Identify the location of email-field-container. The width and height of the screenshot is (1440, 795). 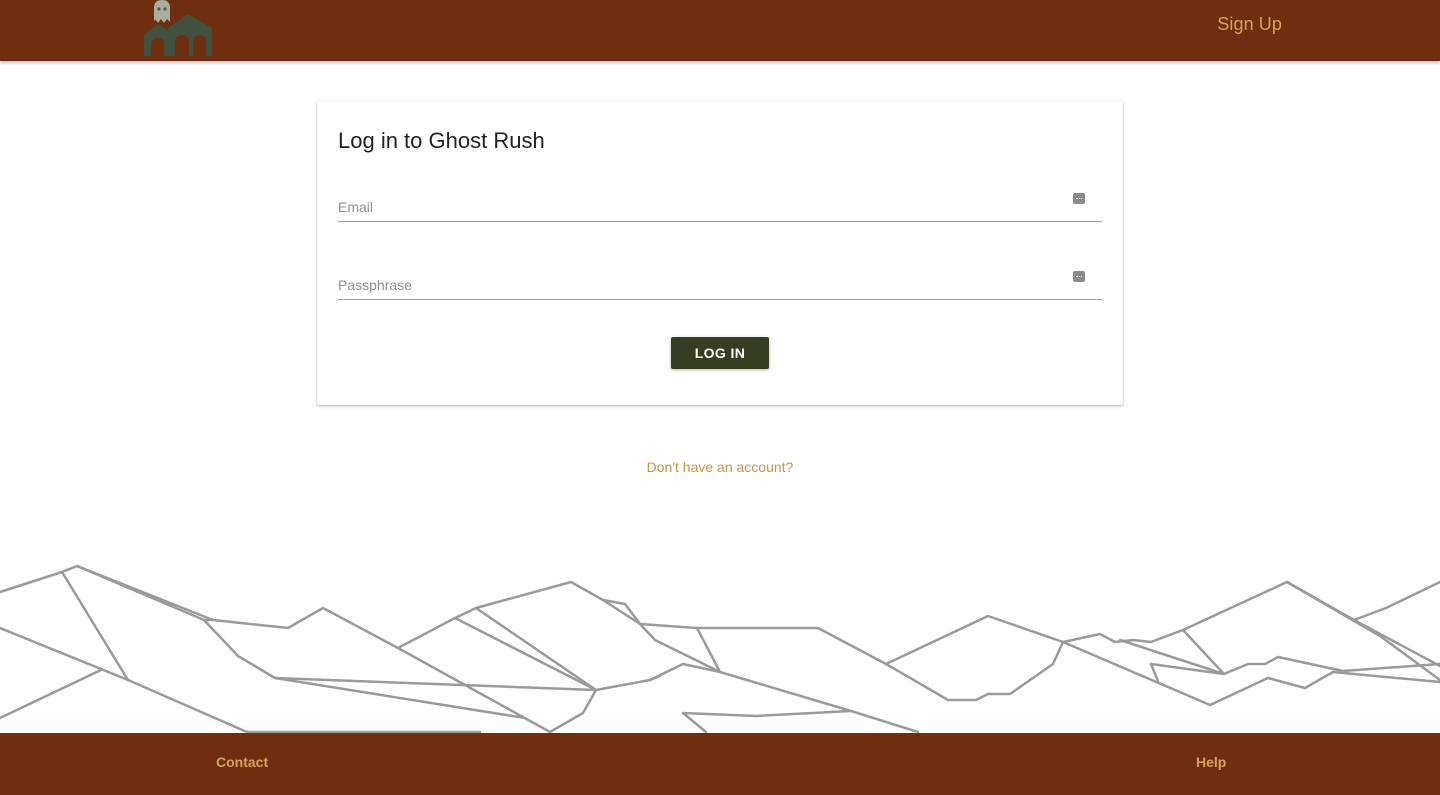
(720, 199).